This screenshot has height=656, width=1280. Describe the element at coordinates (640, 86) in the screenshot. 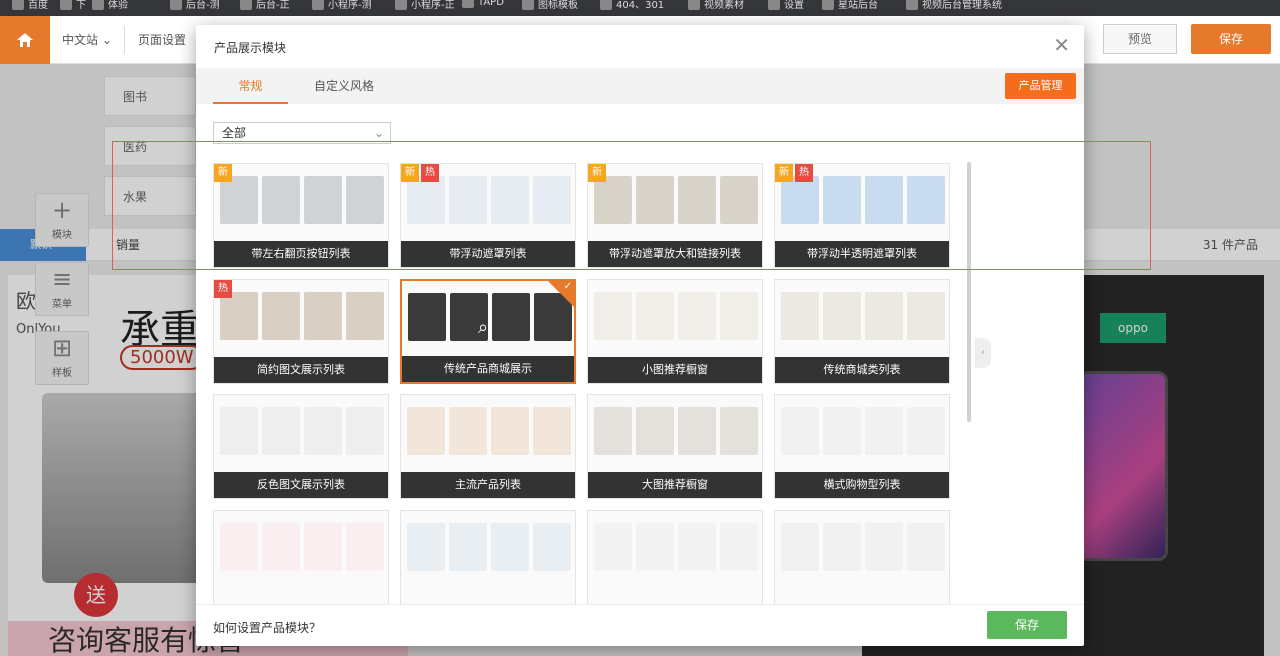

I see `dialog-tabs: 常规 自定义风格 产品管理` at that location.